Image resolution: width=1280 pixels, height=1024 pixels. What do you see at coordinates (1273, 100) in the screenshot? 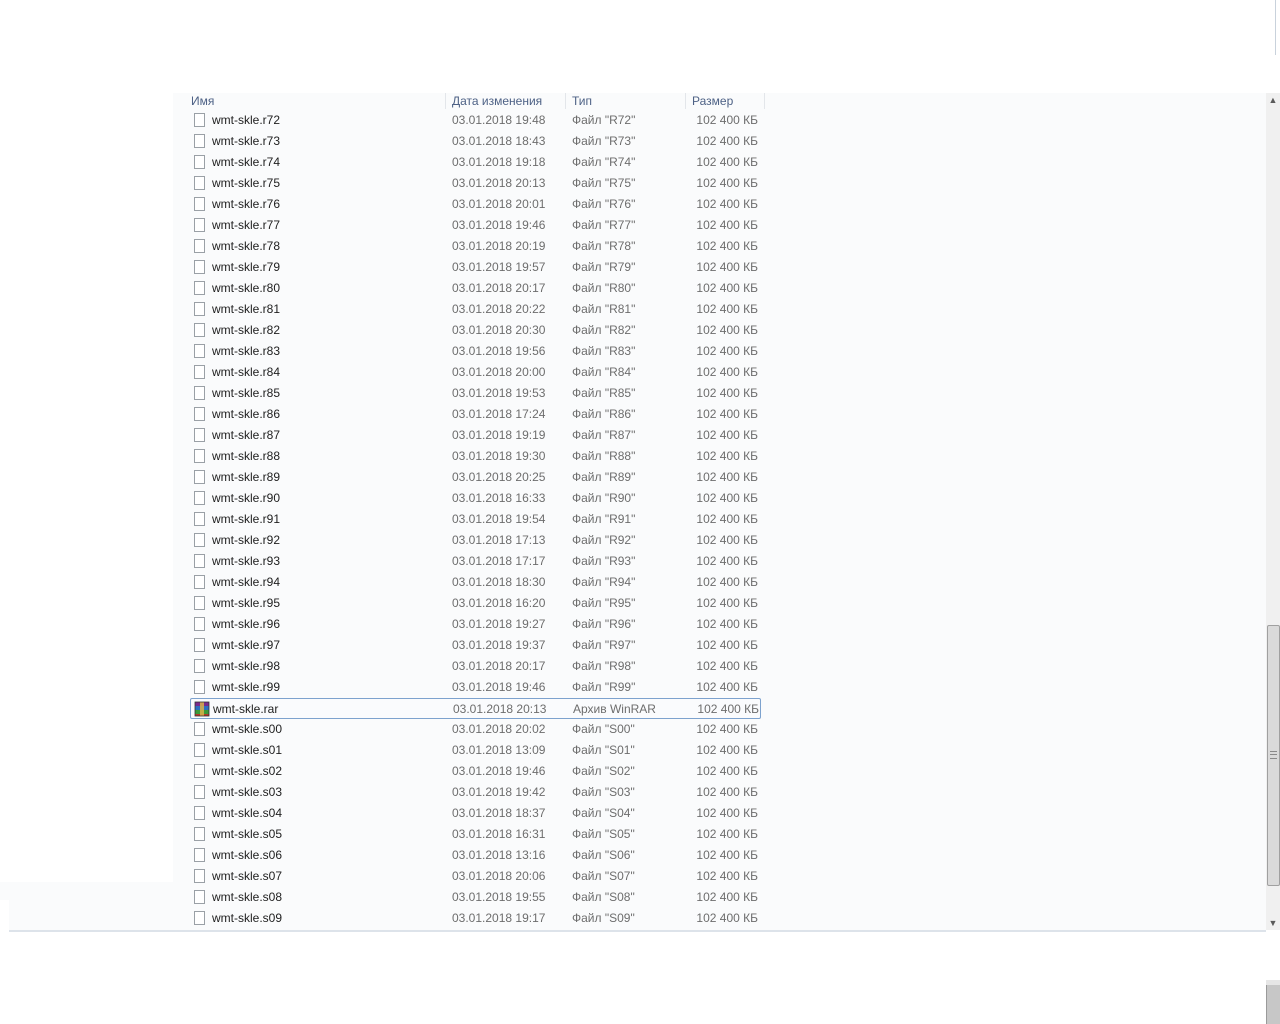
I see `scroll-up-arrow-icon: ▲` at bounding box center [1273, 100].